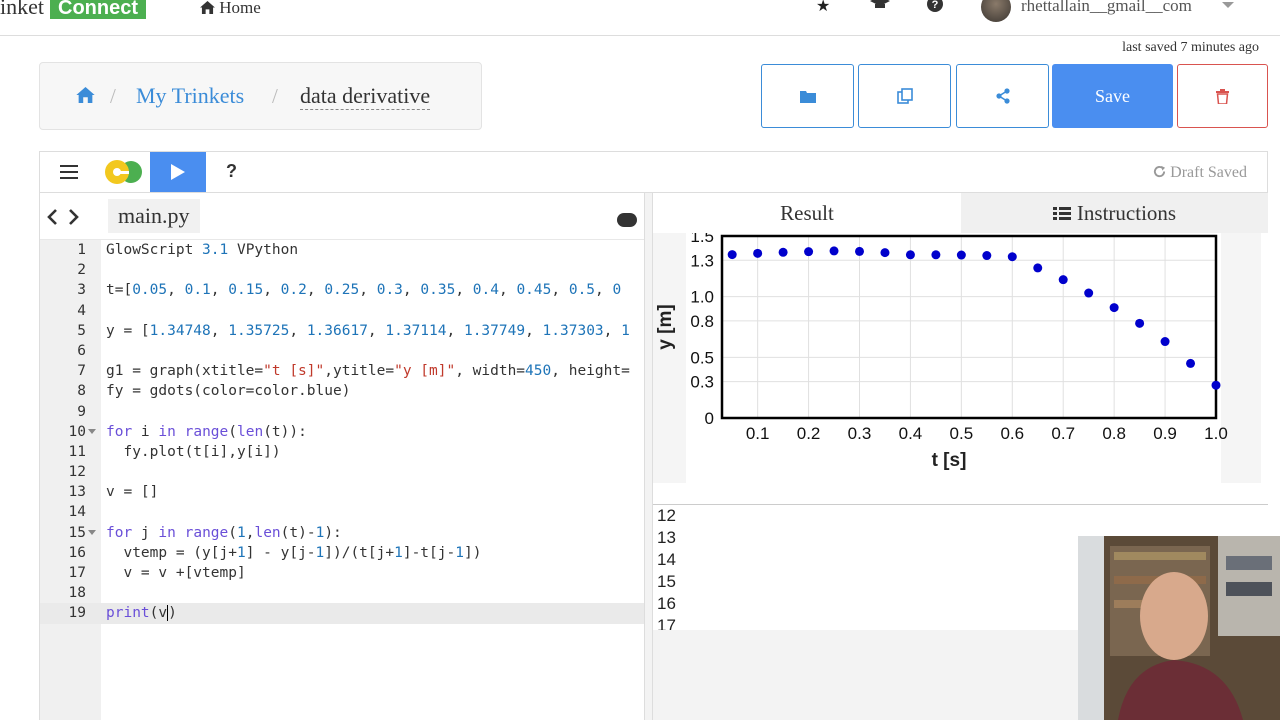 This screenshot has height=720, width=1280. I want to click on tab-result: Result, so click(807, 213).